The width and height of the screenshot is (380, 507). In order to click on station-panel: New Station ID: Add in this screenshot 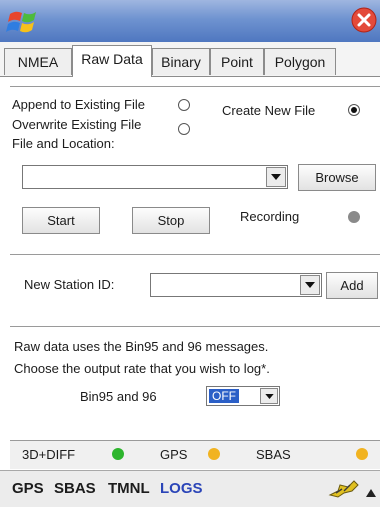, I will do `click(195, 285)`.